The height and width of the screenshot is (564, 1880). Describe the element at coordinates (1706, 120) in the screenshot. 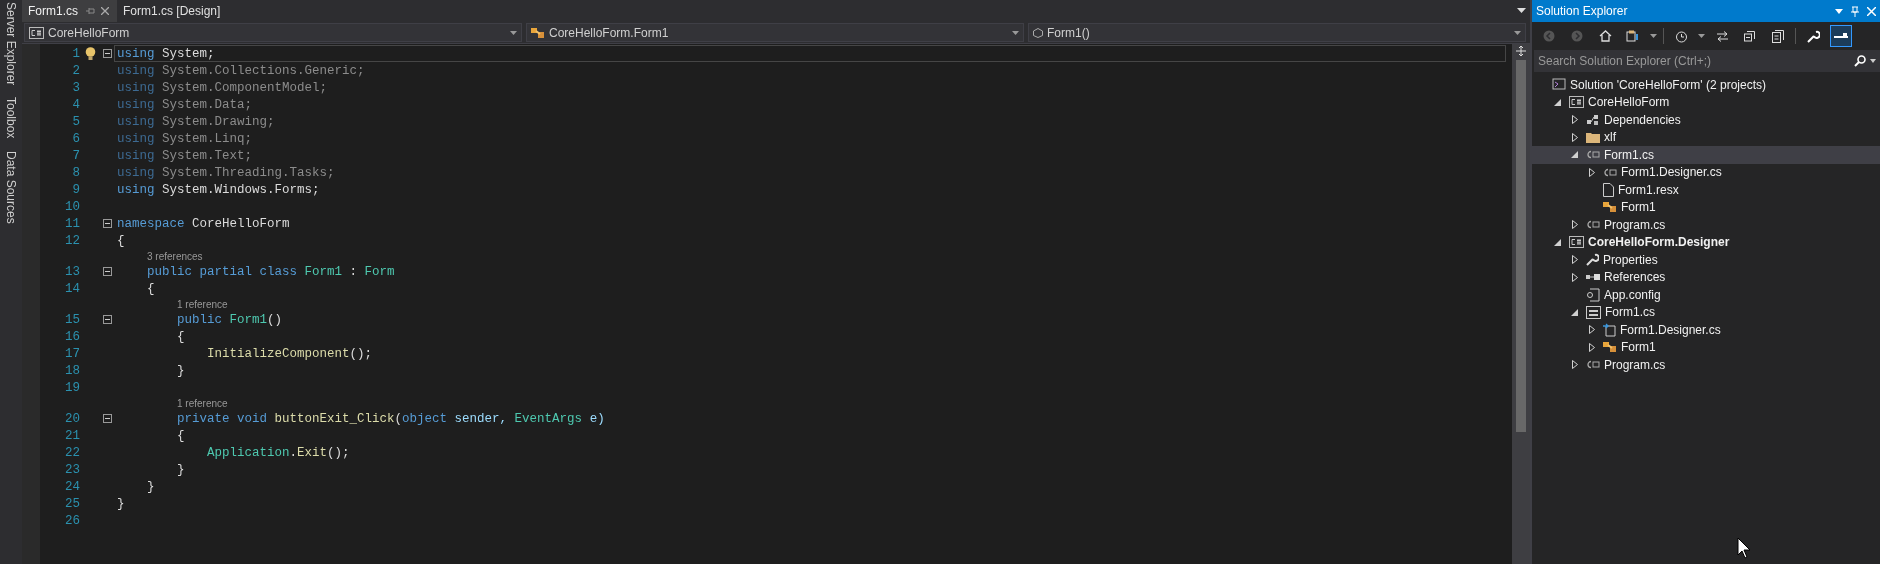

I see `tree-item: Dependencies` at that location.